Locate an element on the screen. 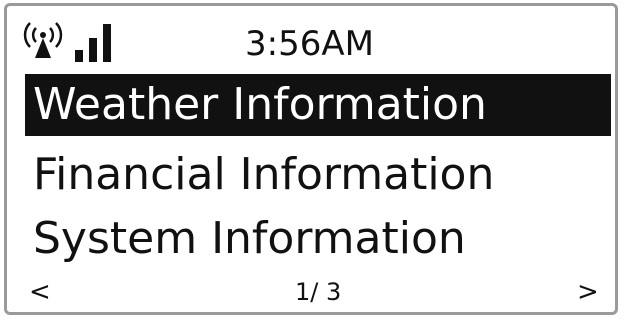 This screenshot has height=321, width=626. antenna-icon is located at coordinates (43, 40).